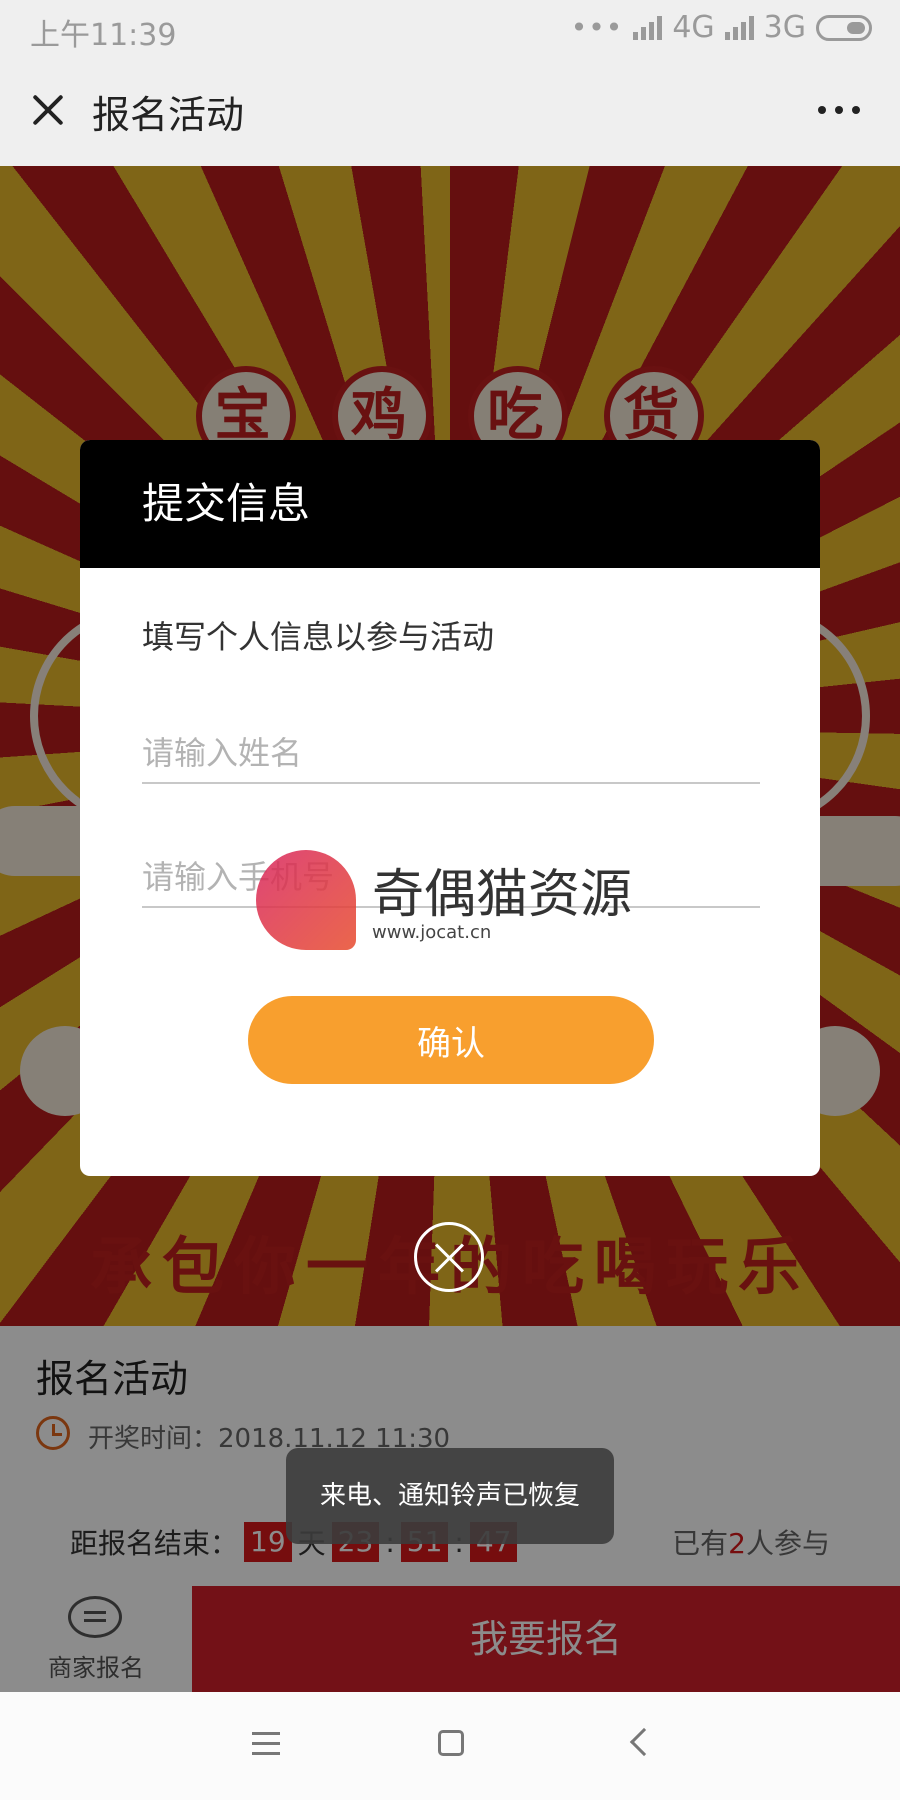 This screenshot has height=1800, width=900. I want to click on watermark-brand: 奇偶猫资源, so click(502, 895).